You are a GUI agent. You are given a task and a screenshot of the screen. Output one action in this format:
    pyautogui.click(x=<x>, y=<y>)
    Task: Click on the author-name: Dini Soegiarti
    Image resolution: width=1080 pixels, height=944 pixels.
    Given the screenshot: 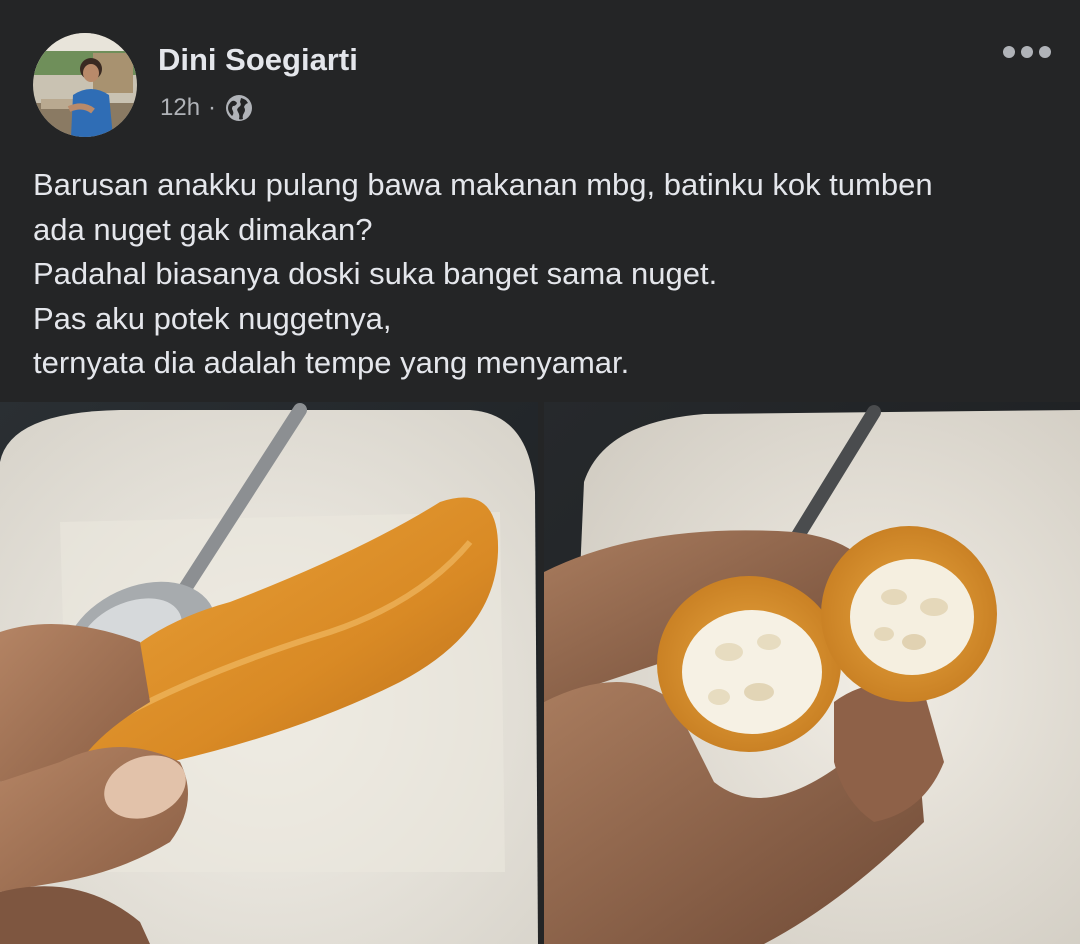 What is the action you would take?
    pyautogui.click(x=258, y=60)
    